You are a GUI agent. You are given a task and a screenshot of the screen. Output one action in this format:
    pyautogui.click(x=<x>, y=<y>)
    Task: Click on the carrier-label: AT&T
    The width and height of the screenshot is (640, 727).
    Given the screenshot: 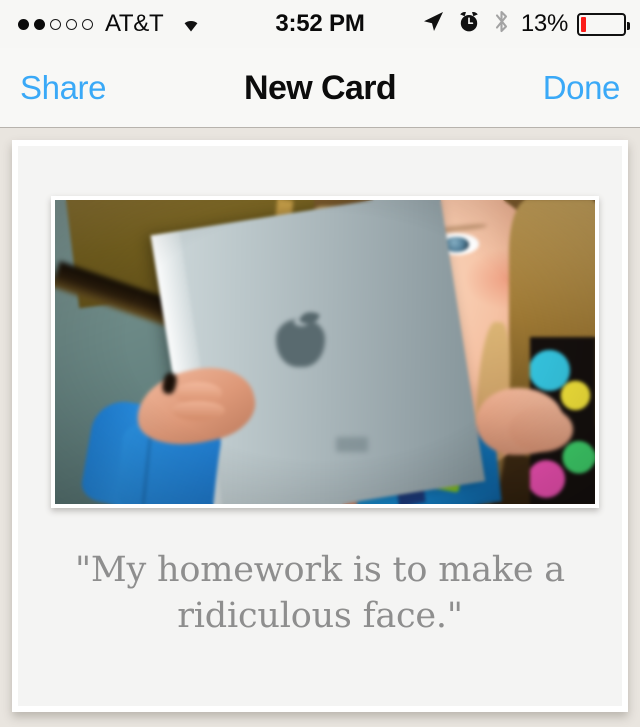 What is the action you would take?
    pyautogui.click(x=134, y=23)
    